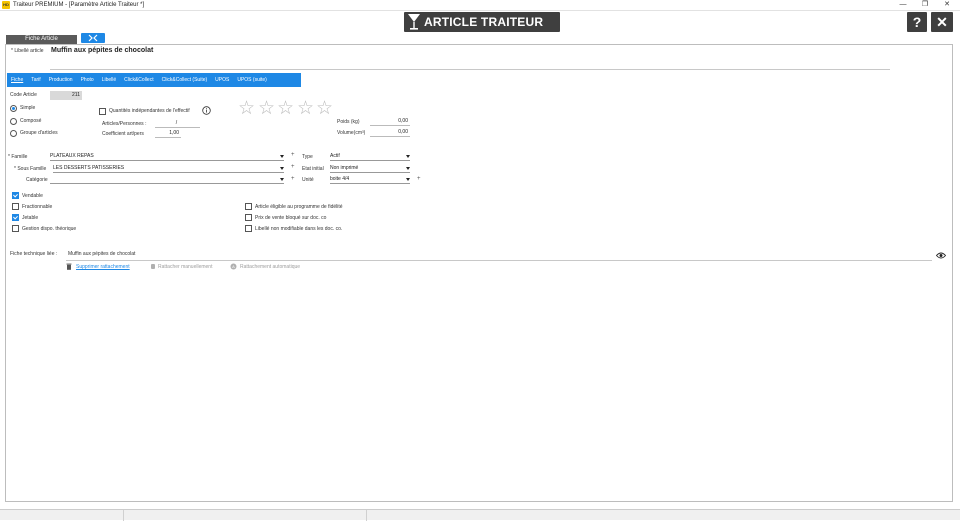 The image size is (960, 521). Describe the element at coordinates (15, 195) in the screenshot. I see `vendable-checkbox` at that location.